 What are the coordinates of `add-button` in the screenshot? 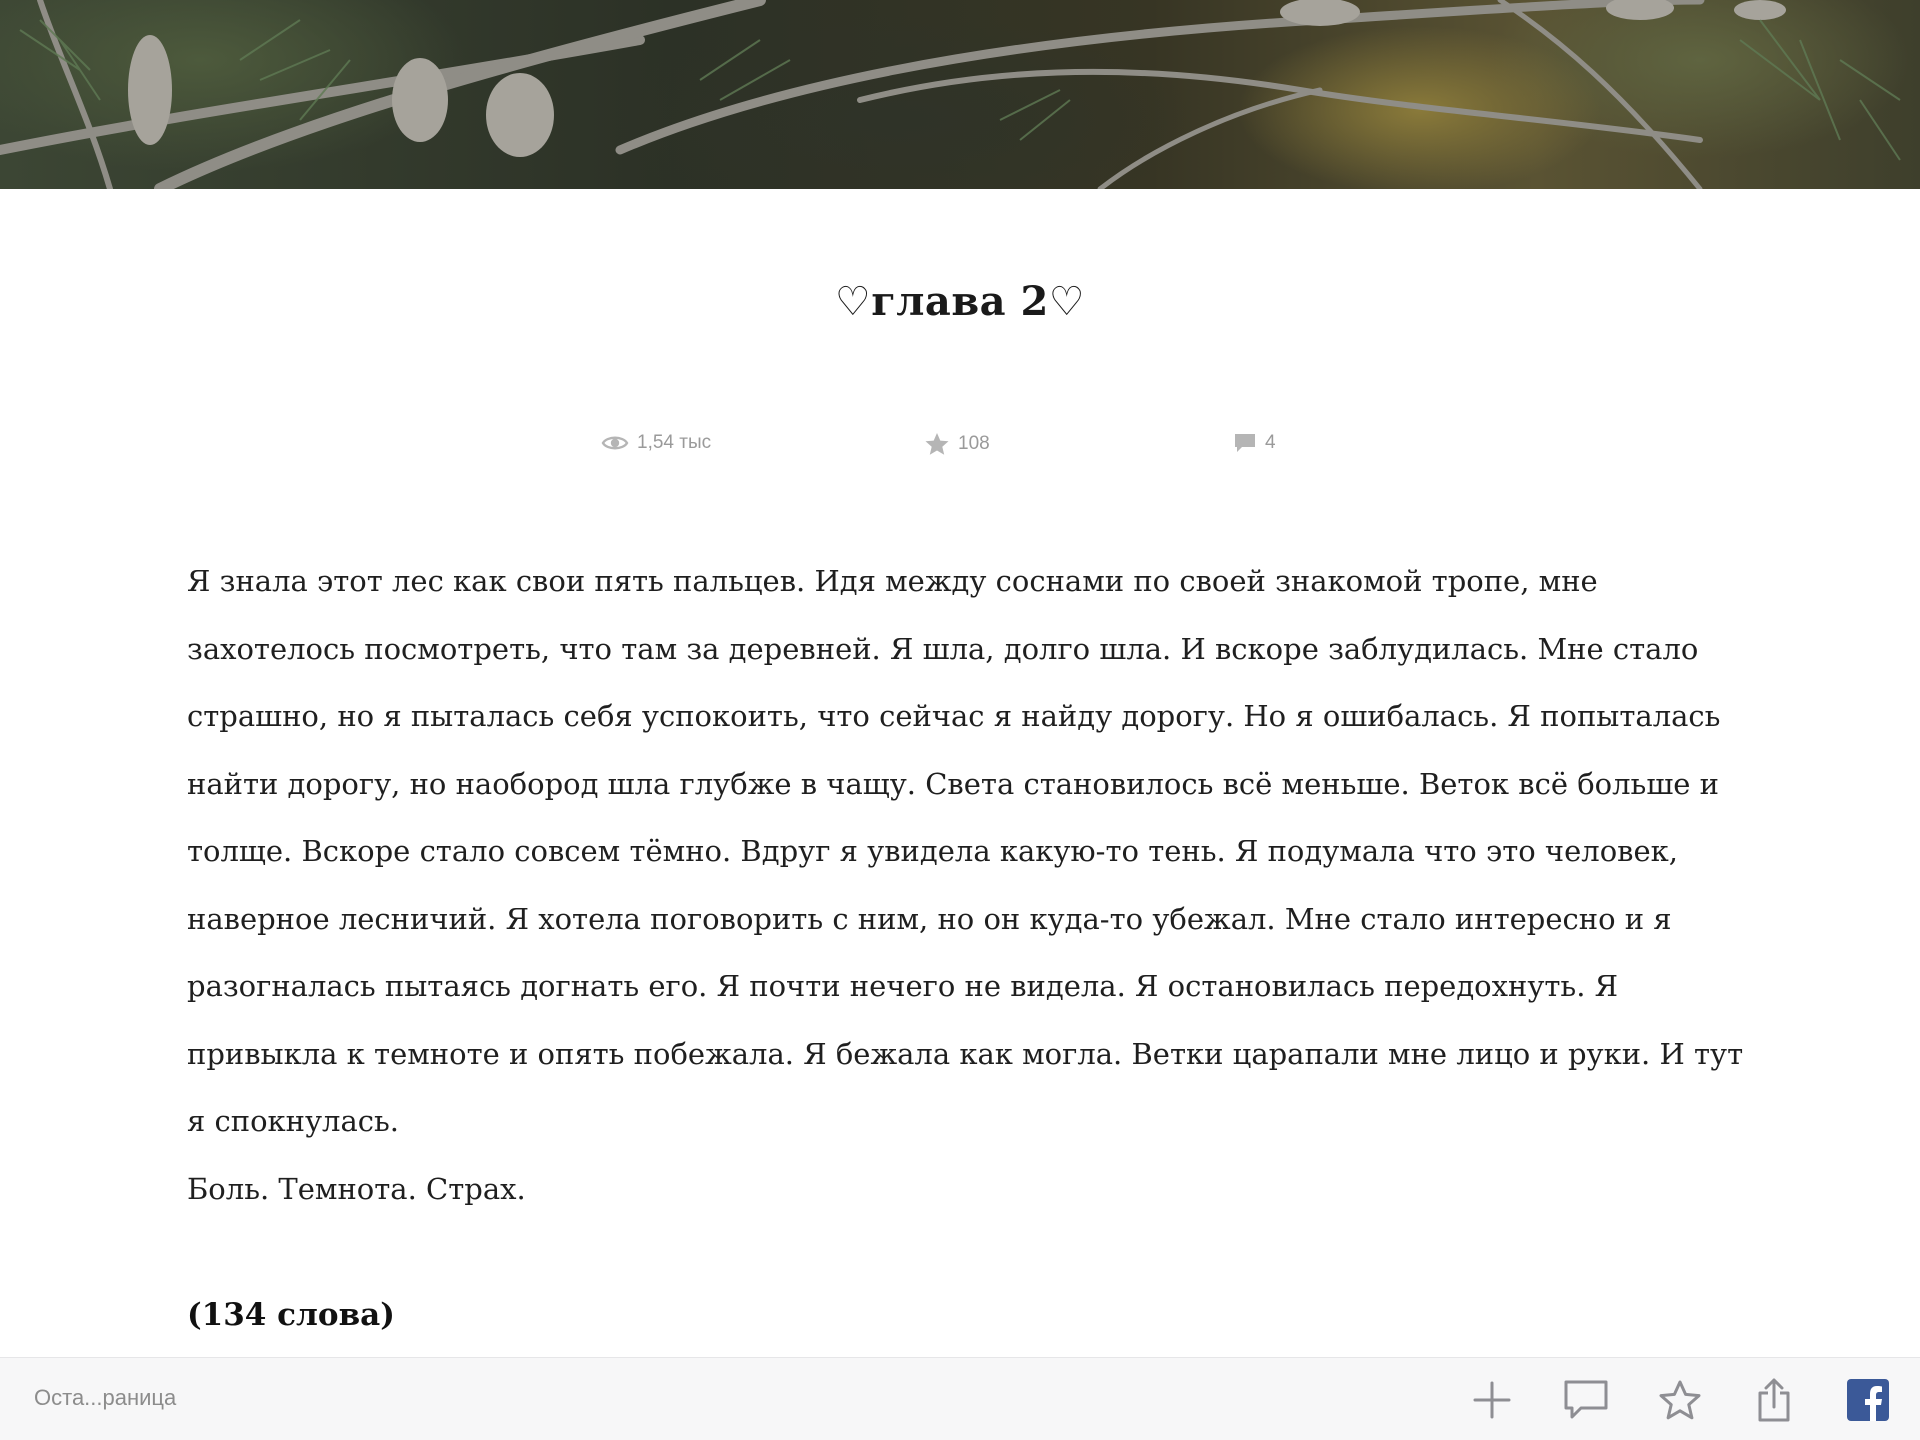 It's located at (1492, 1400).